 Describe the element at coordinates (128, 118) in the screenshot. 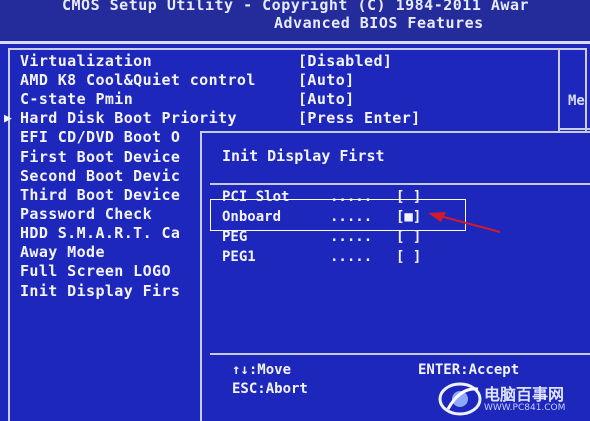

I see `menu-item-hdd-boot-priority: Hard Disk Boot Priority` at that location.